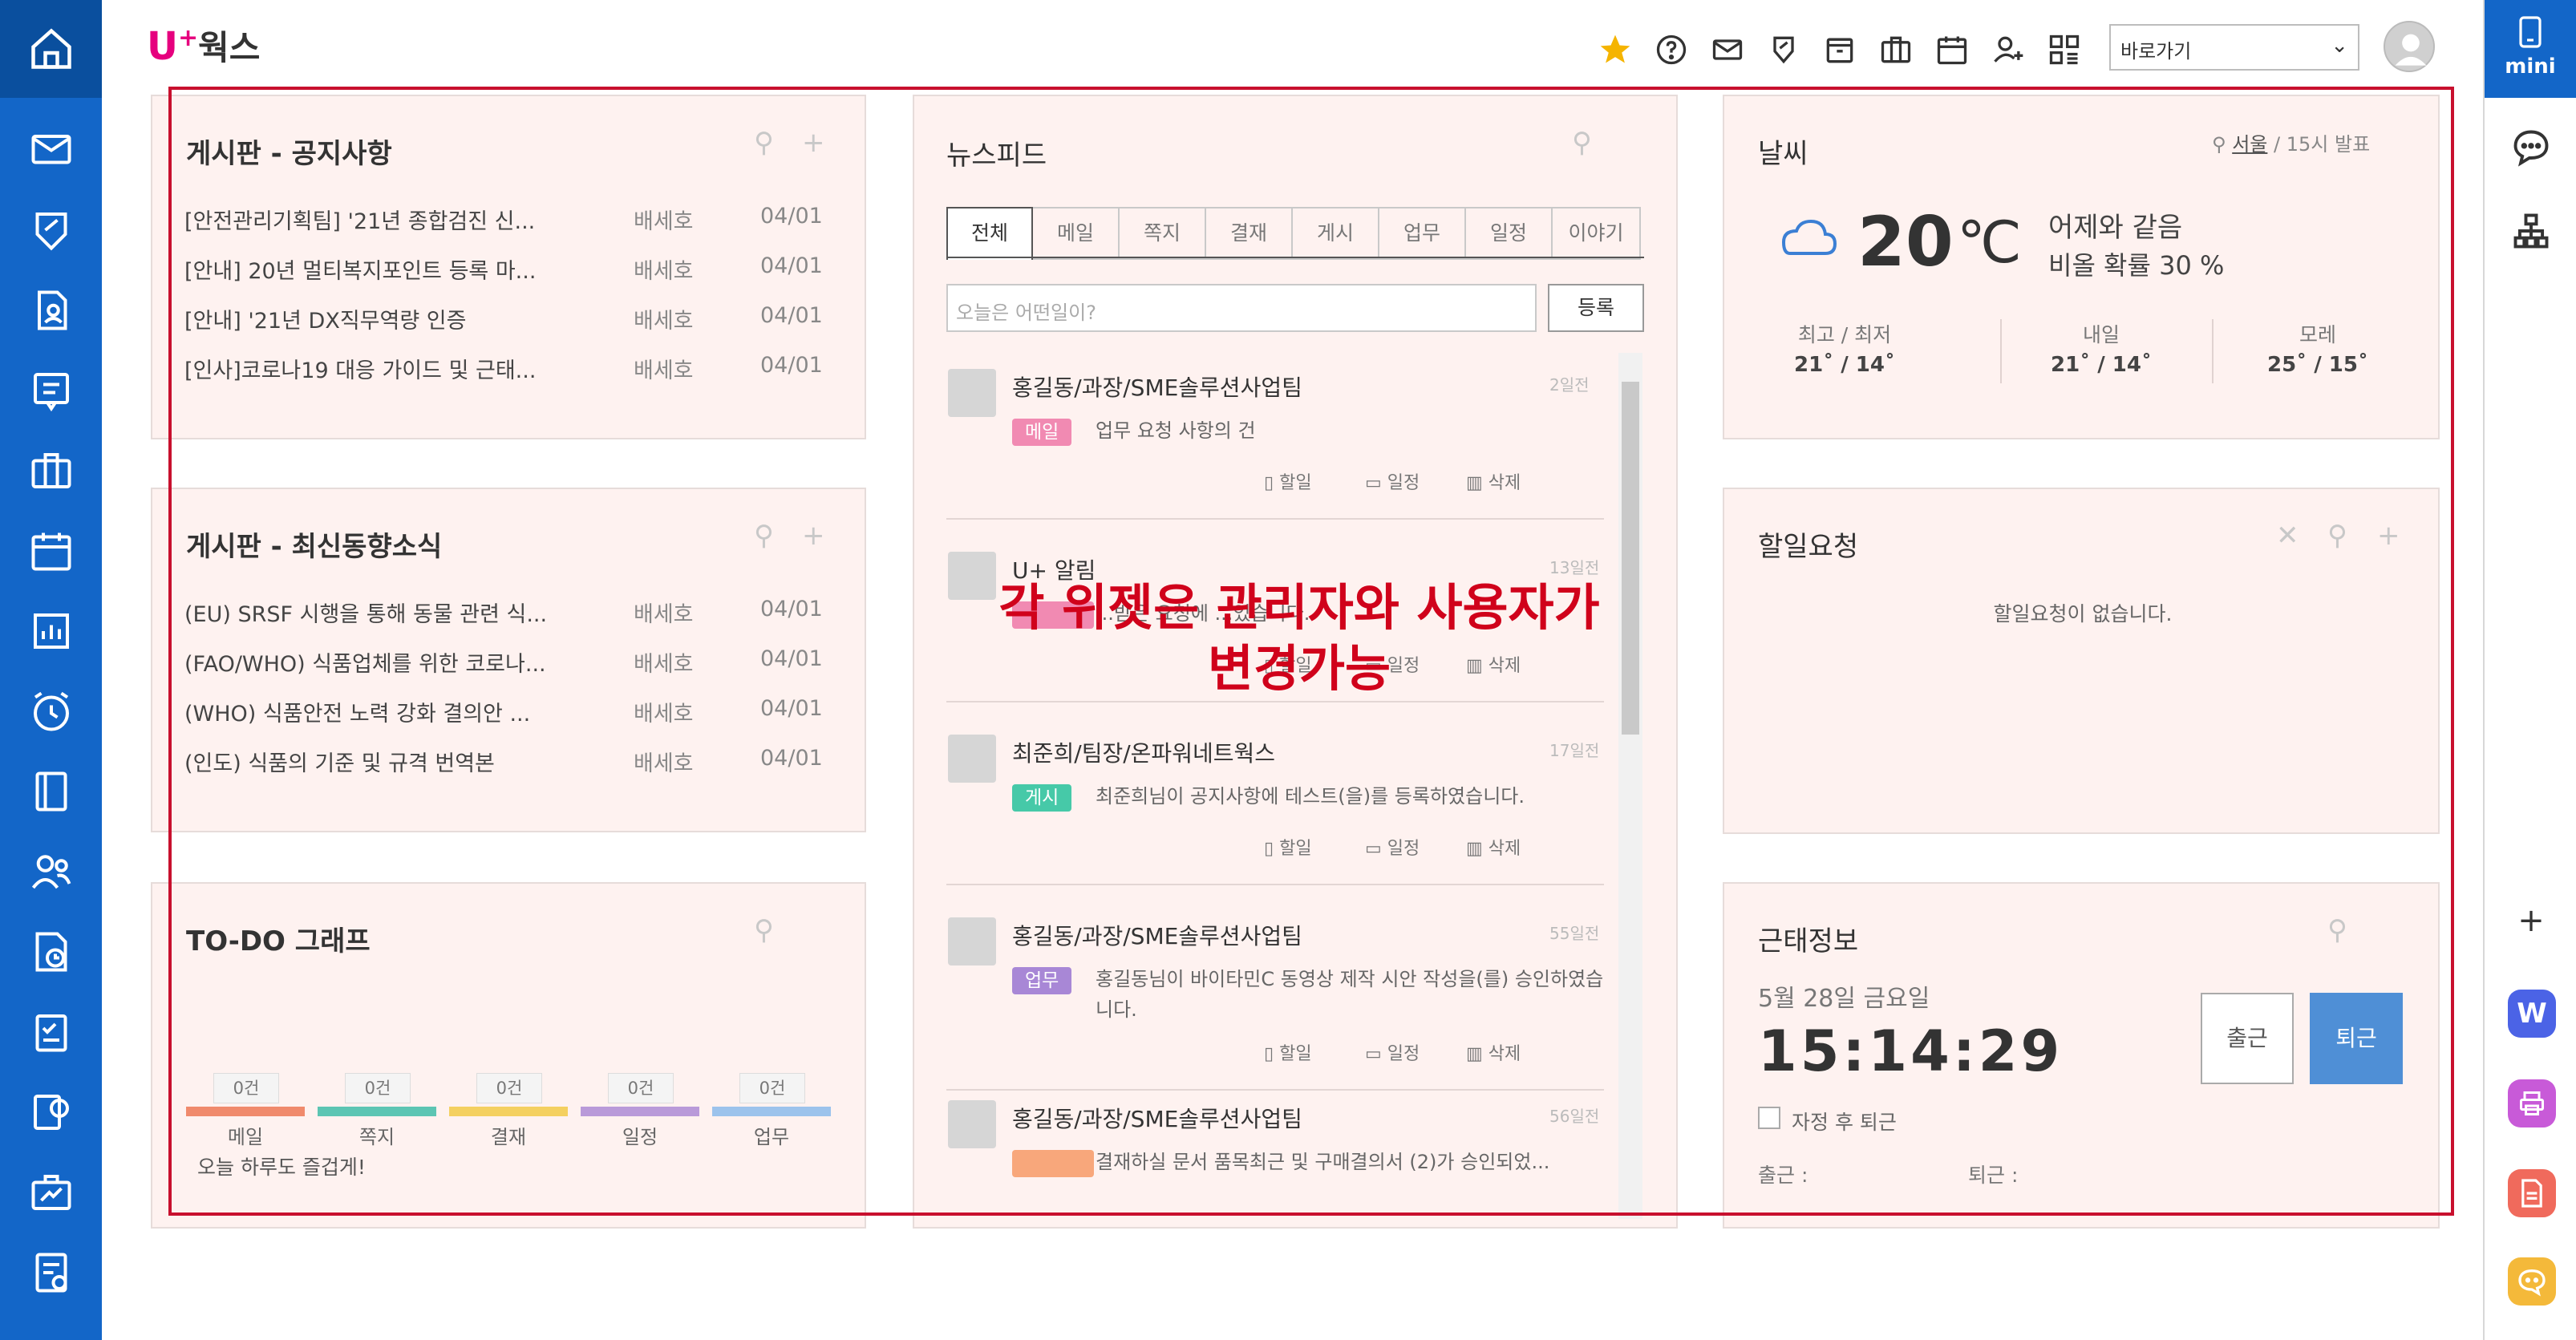 This screenshot has width=2576, height=1340. What do you see at coordinates (278, 941) in the screenshot?
I see `todo-graph-title: TO-DO 그래프` at bounding box center [278, 941].